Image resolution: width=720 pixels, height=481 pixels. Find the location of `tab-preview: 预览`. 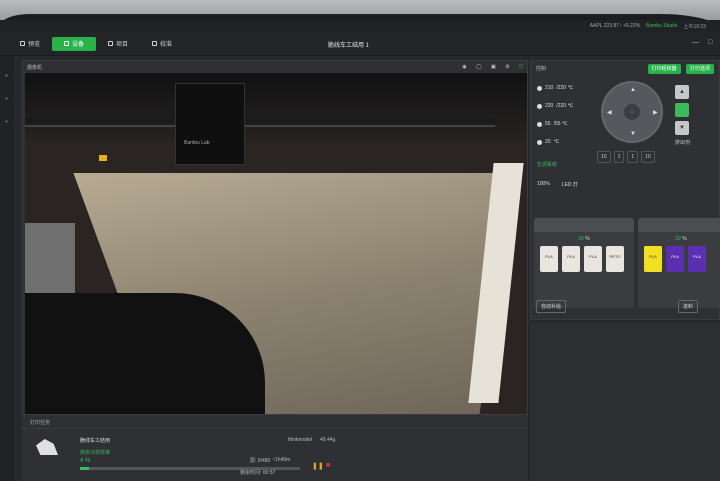

tab-preview: 预览 is located at coordinates (30, 44).